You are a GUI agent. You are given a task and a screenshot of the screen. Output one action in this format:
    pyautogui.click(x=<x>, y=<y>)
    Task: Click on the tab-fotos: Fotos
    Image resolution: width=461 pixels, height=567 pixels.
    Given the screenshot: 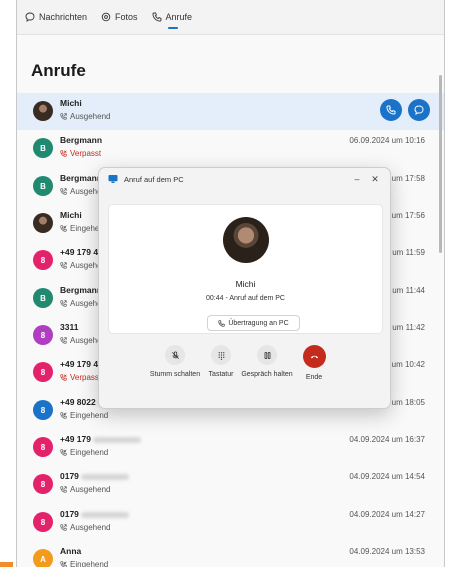 What is the action you would take?
    pyautogui.click(x=119, y=17)
    